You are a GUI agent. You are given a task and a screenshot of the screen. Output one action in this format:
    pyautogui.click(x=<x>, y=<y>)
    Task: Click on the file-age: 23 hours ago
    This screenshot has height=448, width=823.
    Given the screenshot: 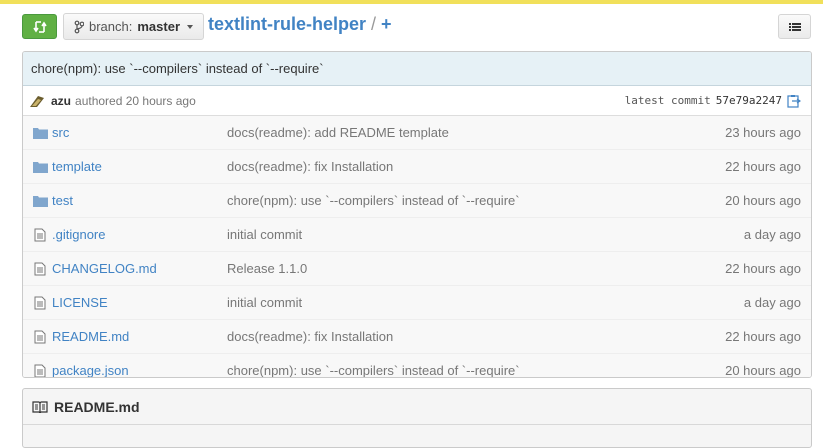 What is the action you would take?
    pyautogui.click(x=763, y=132)
    